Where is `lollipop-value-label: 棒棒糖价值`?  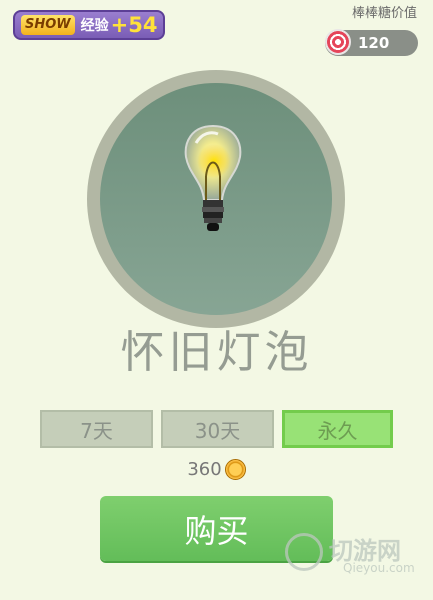
lollipop-value-label: 棒棒糖价值 is located at coordinates (384, 13).